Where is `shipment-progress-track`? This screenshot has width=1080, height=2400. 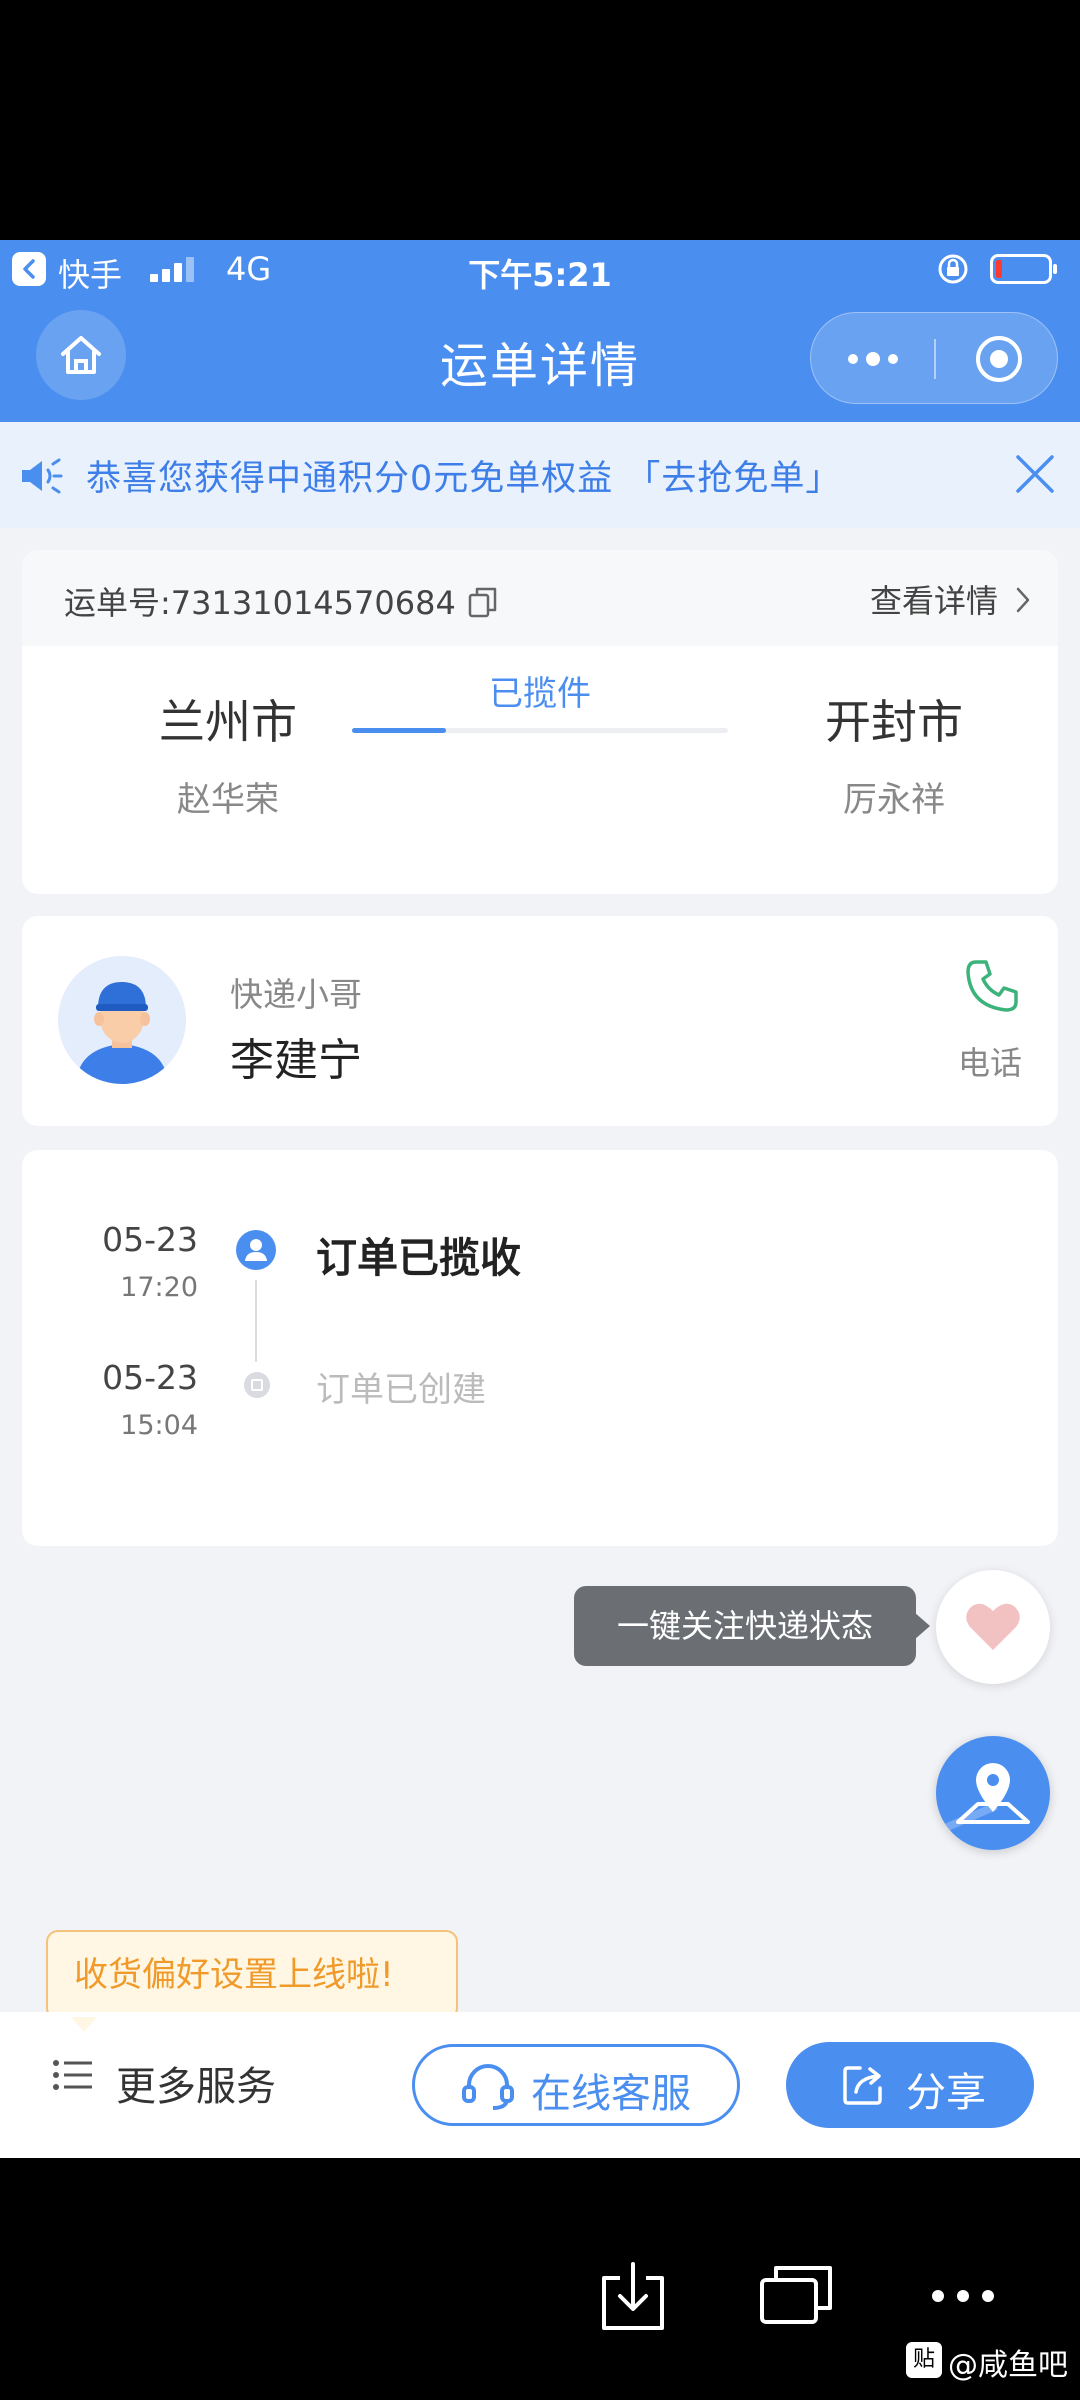 shipment-progress-track is located at coordinates (540, 730).